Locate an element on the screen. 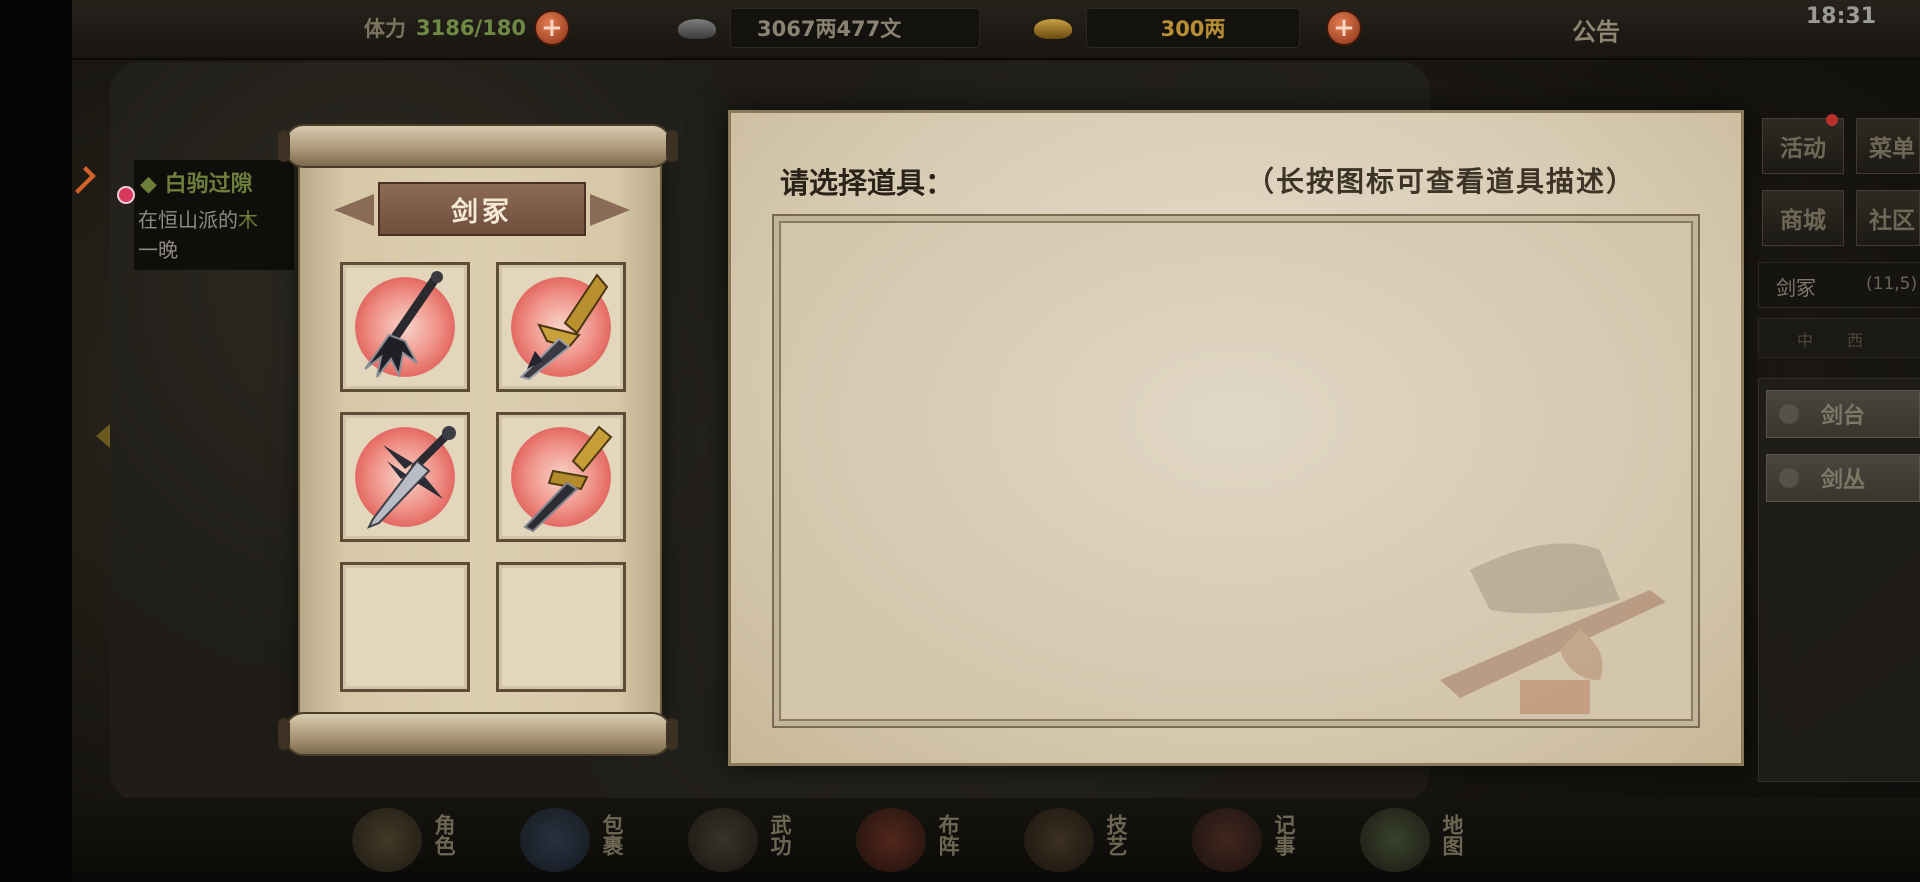 The image size is (1920, 882). quest-description: 在恒山派的木 is located at coordinates (198, 218).